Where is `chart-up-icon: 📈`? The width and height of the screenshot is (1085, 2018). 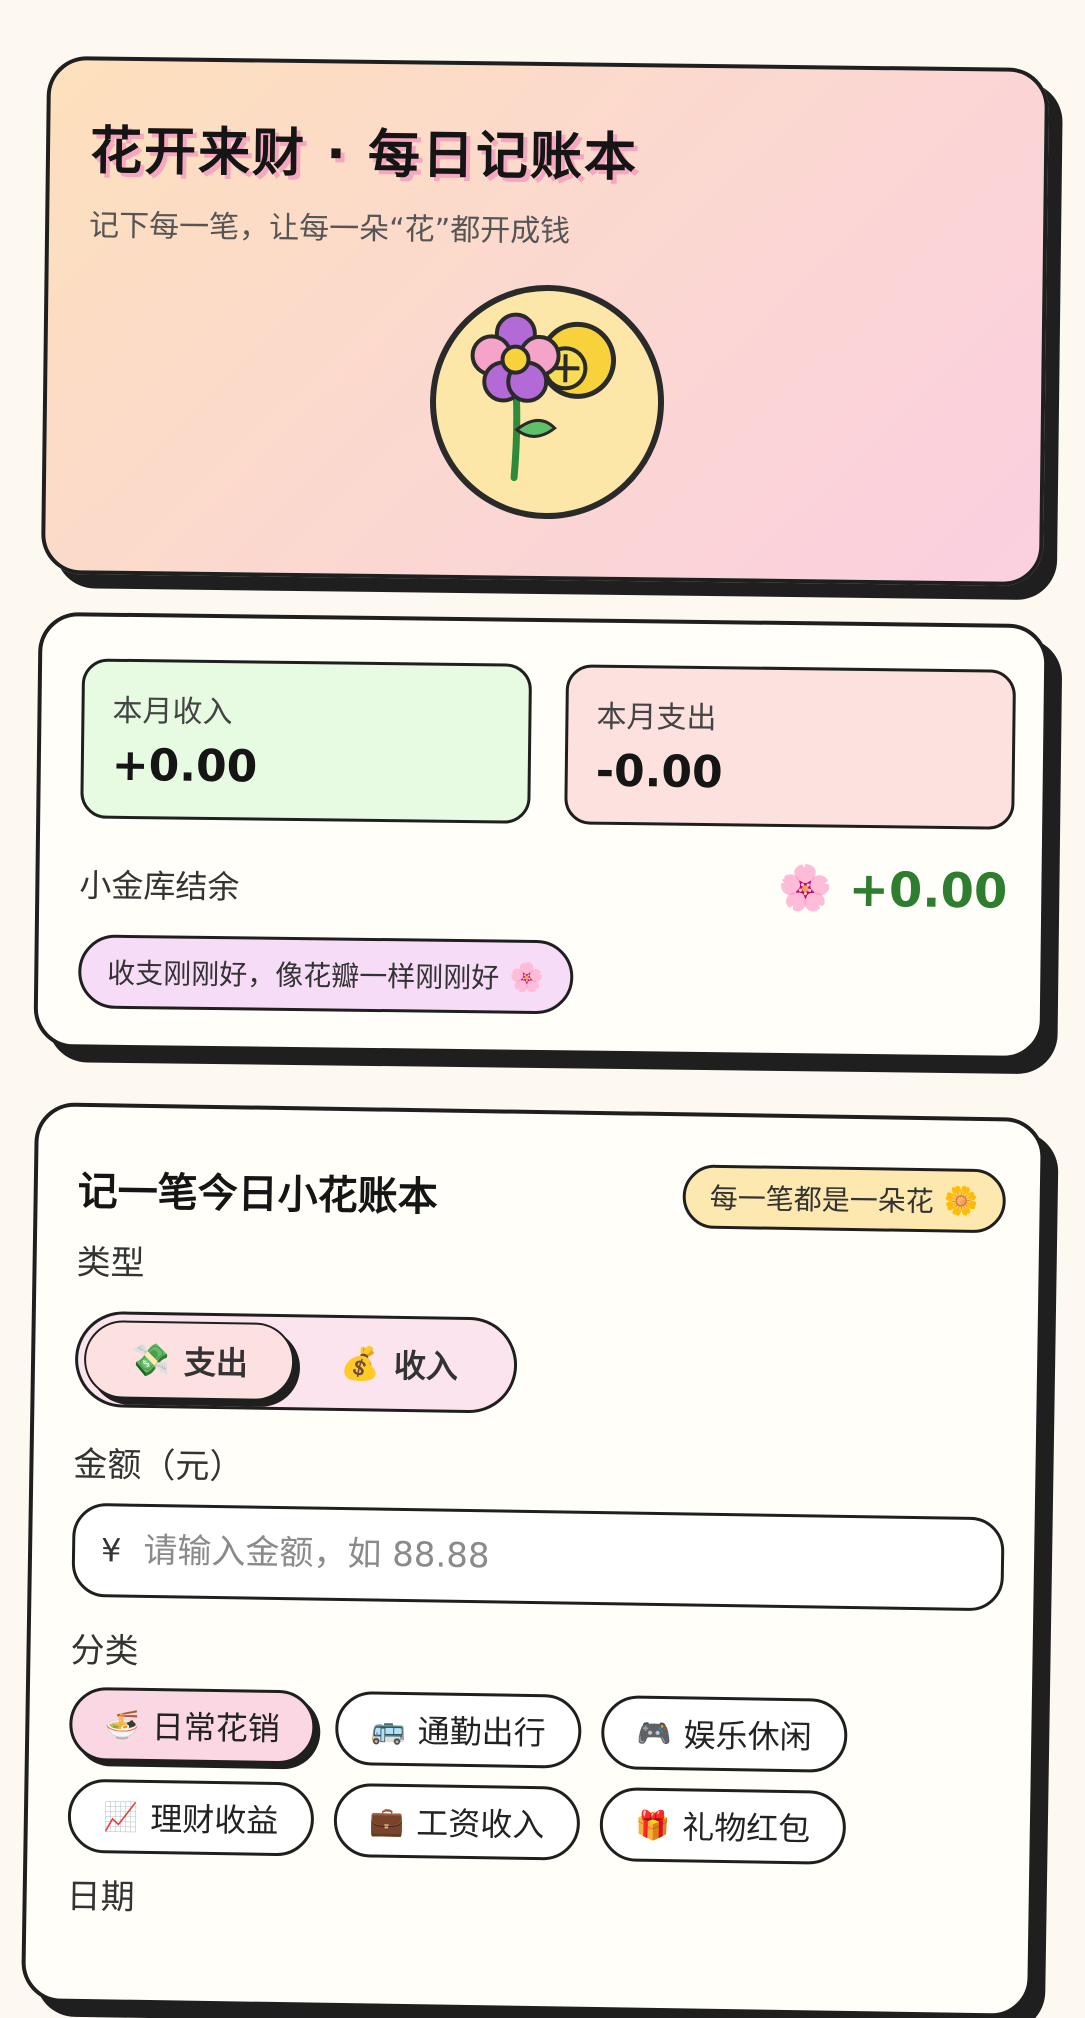
chart-up-icon: 📈 is located at coordinates (120, 1817).